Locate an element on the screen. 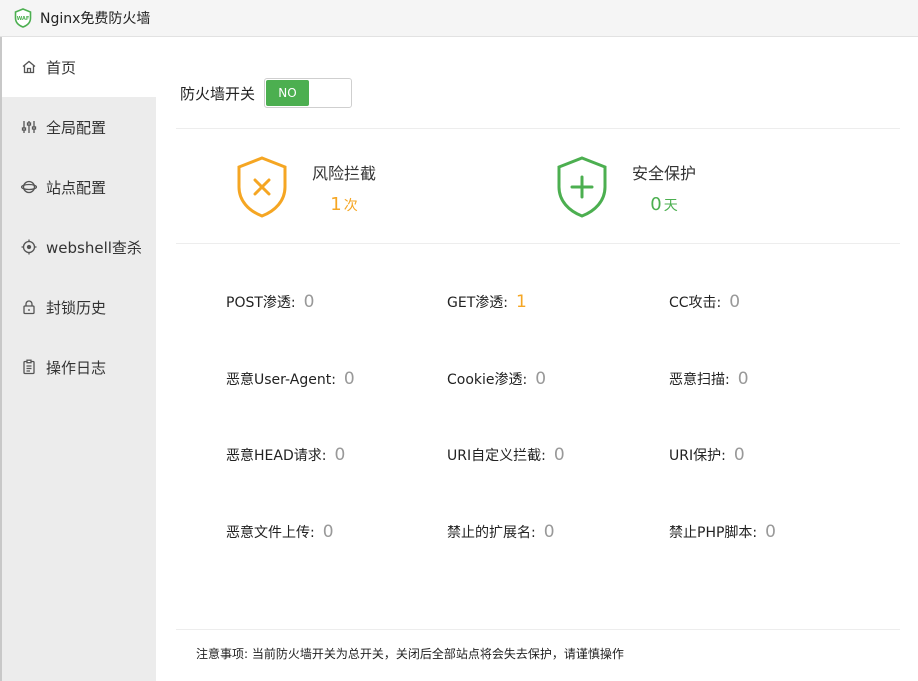 This screenshot has height=681, width=918. stat-label: 恶意文件上传: is located at coordinates (270, 533).